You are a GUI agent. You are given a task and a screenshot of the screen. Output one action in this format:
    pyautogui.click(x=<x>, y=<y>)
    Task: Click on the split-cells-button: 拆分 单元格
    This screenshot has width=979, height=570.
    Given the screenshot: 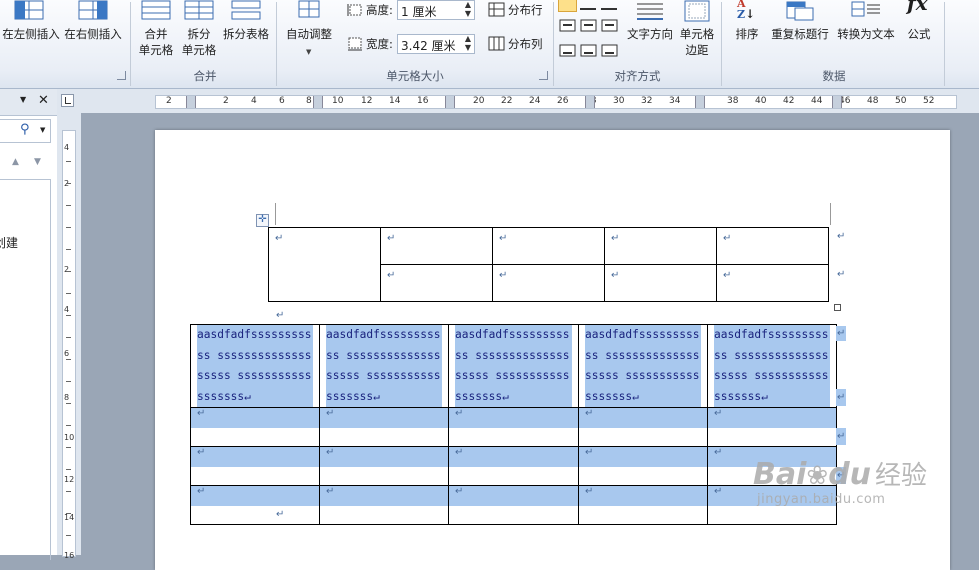 What is the action you would take?
    pyautogui.click(x=199, y=31)
    